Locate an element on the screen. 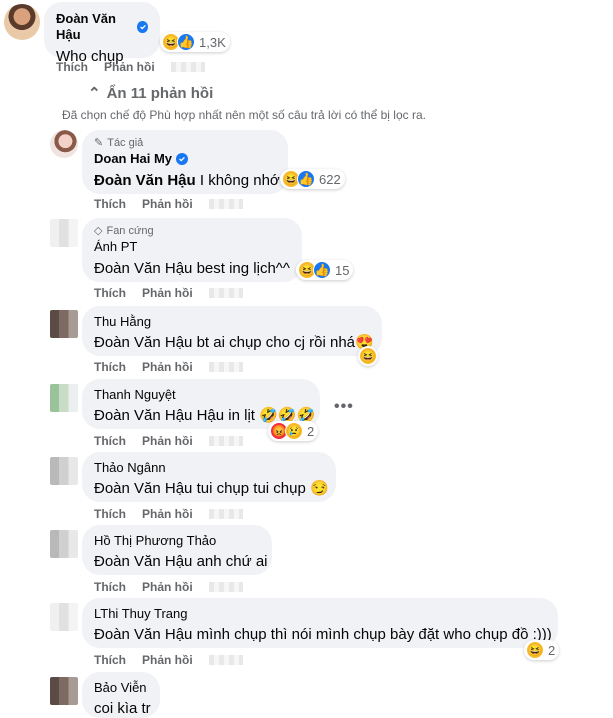 The width and height of the screenshot is (613, 718). comment-bubble: Đoàn Văn Hậu Who chụp is located at coordinates (102, 33).